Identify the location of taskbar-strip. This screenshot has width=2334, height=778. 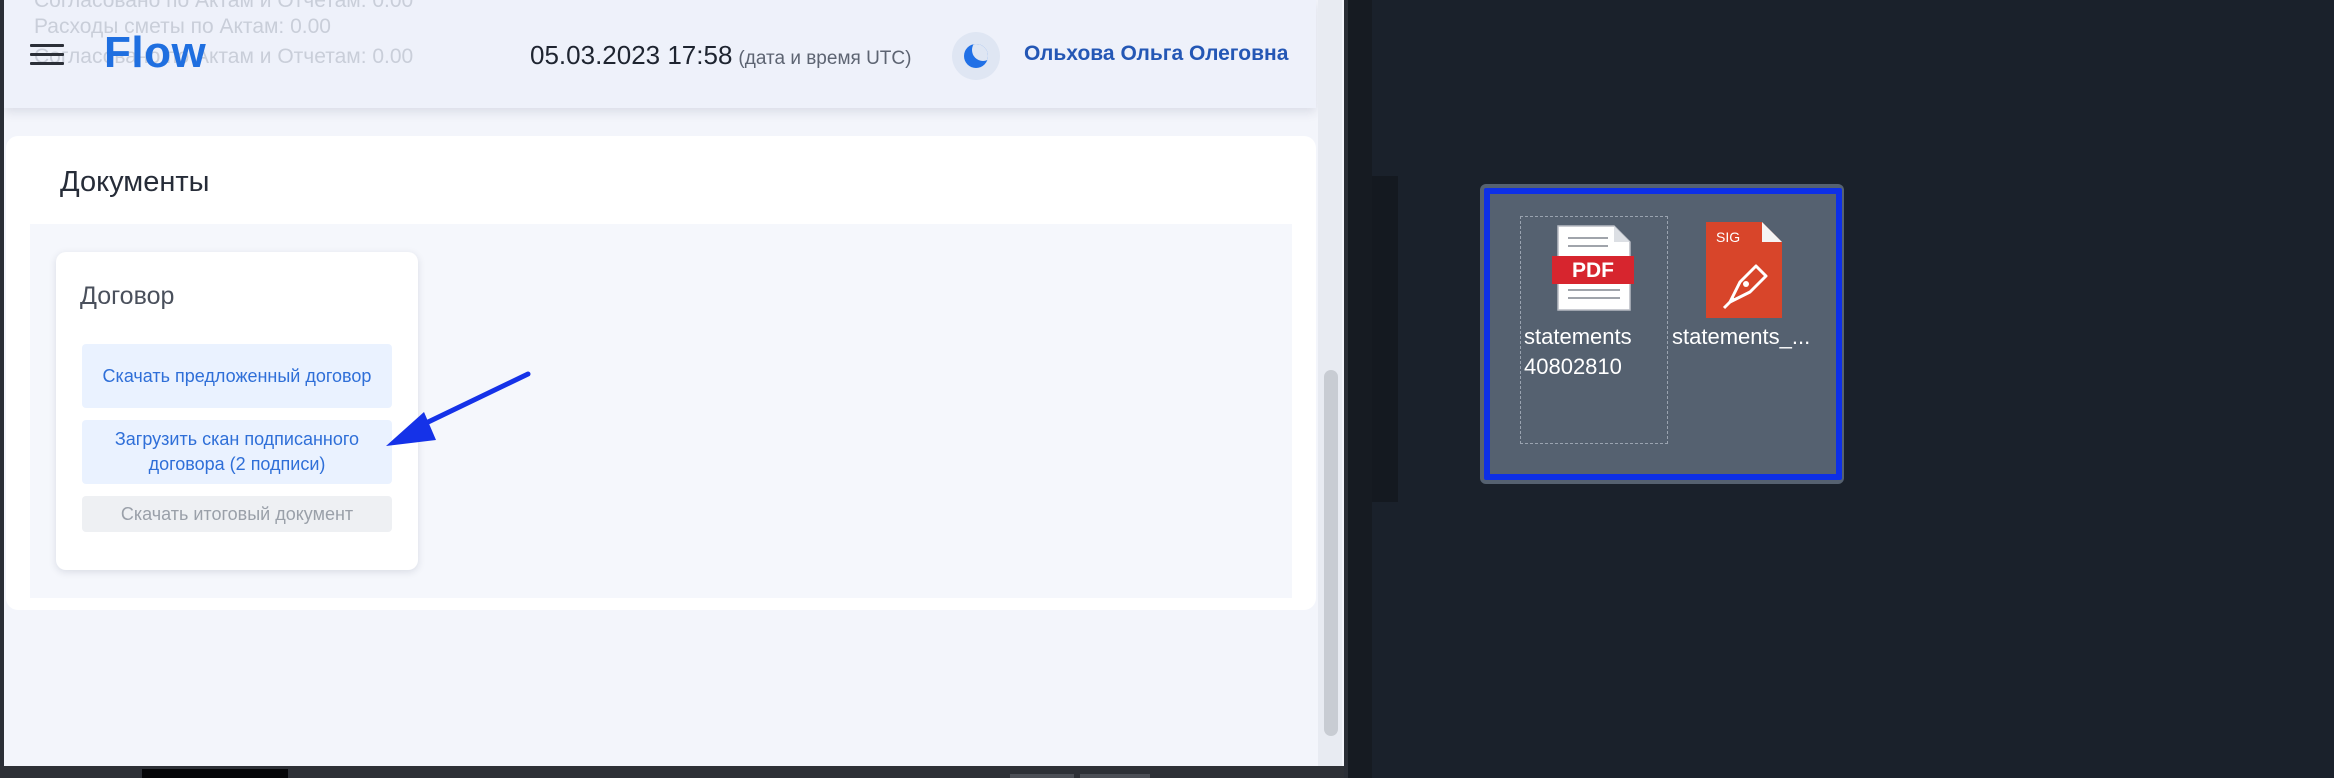
(673, 772).